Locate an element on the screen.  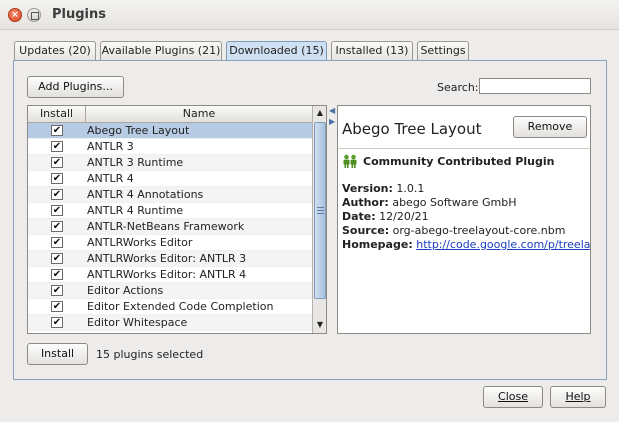
table-row: ✔ Editor Actions is located at coordinates (170, 291).